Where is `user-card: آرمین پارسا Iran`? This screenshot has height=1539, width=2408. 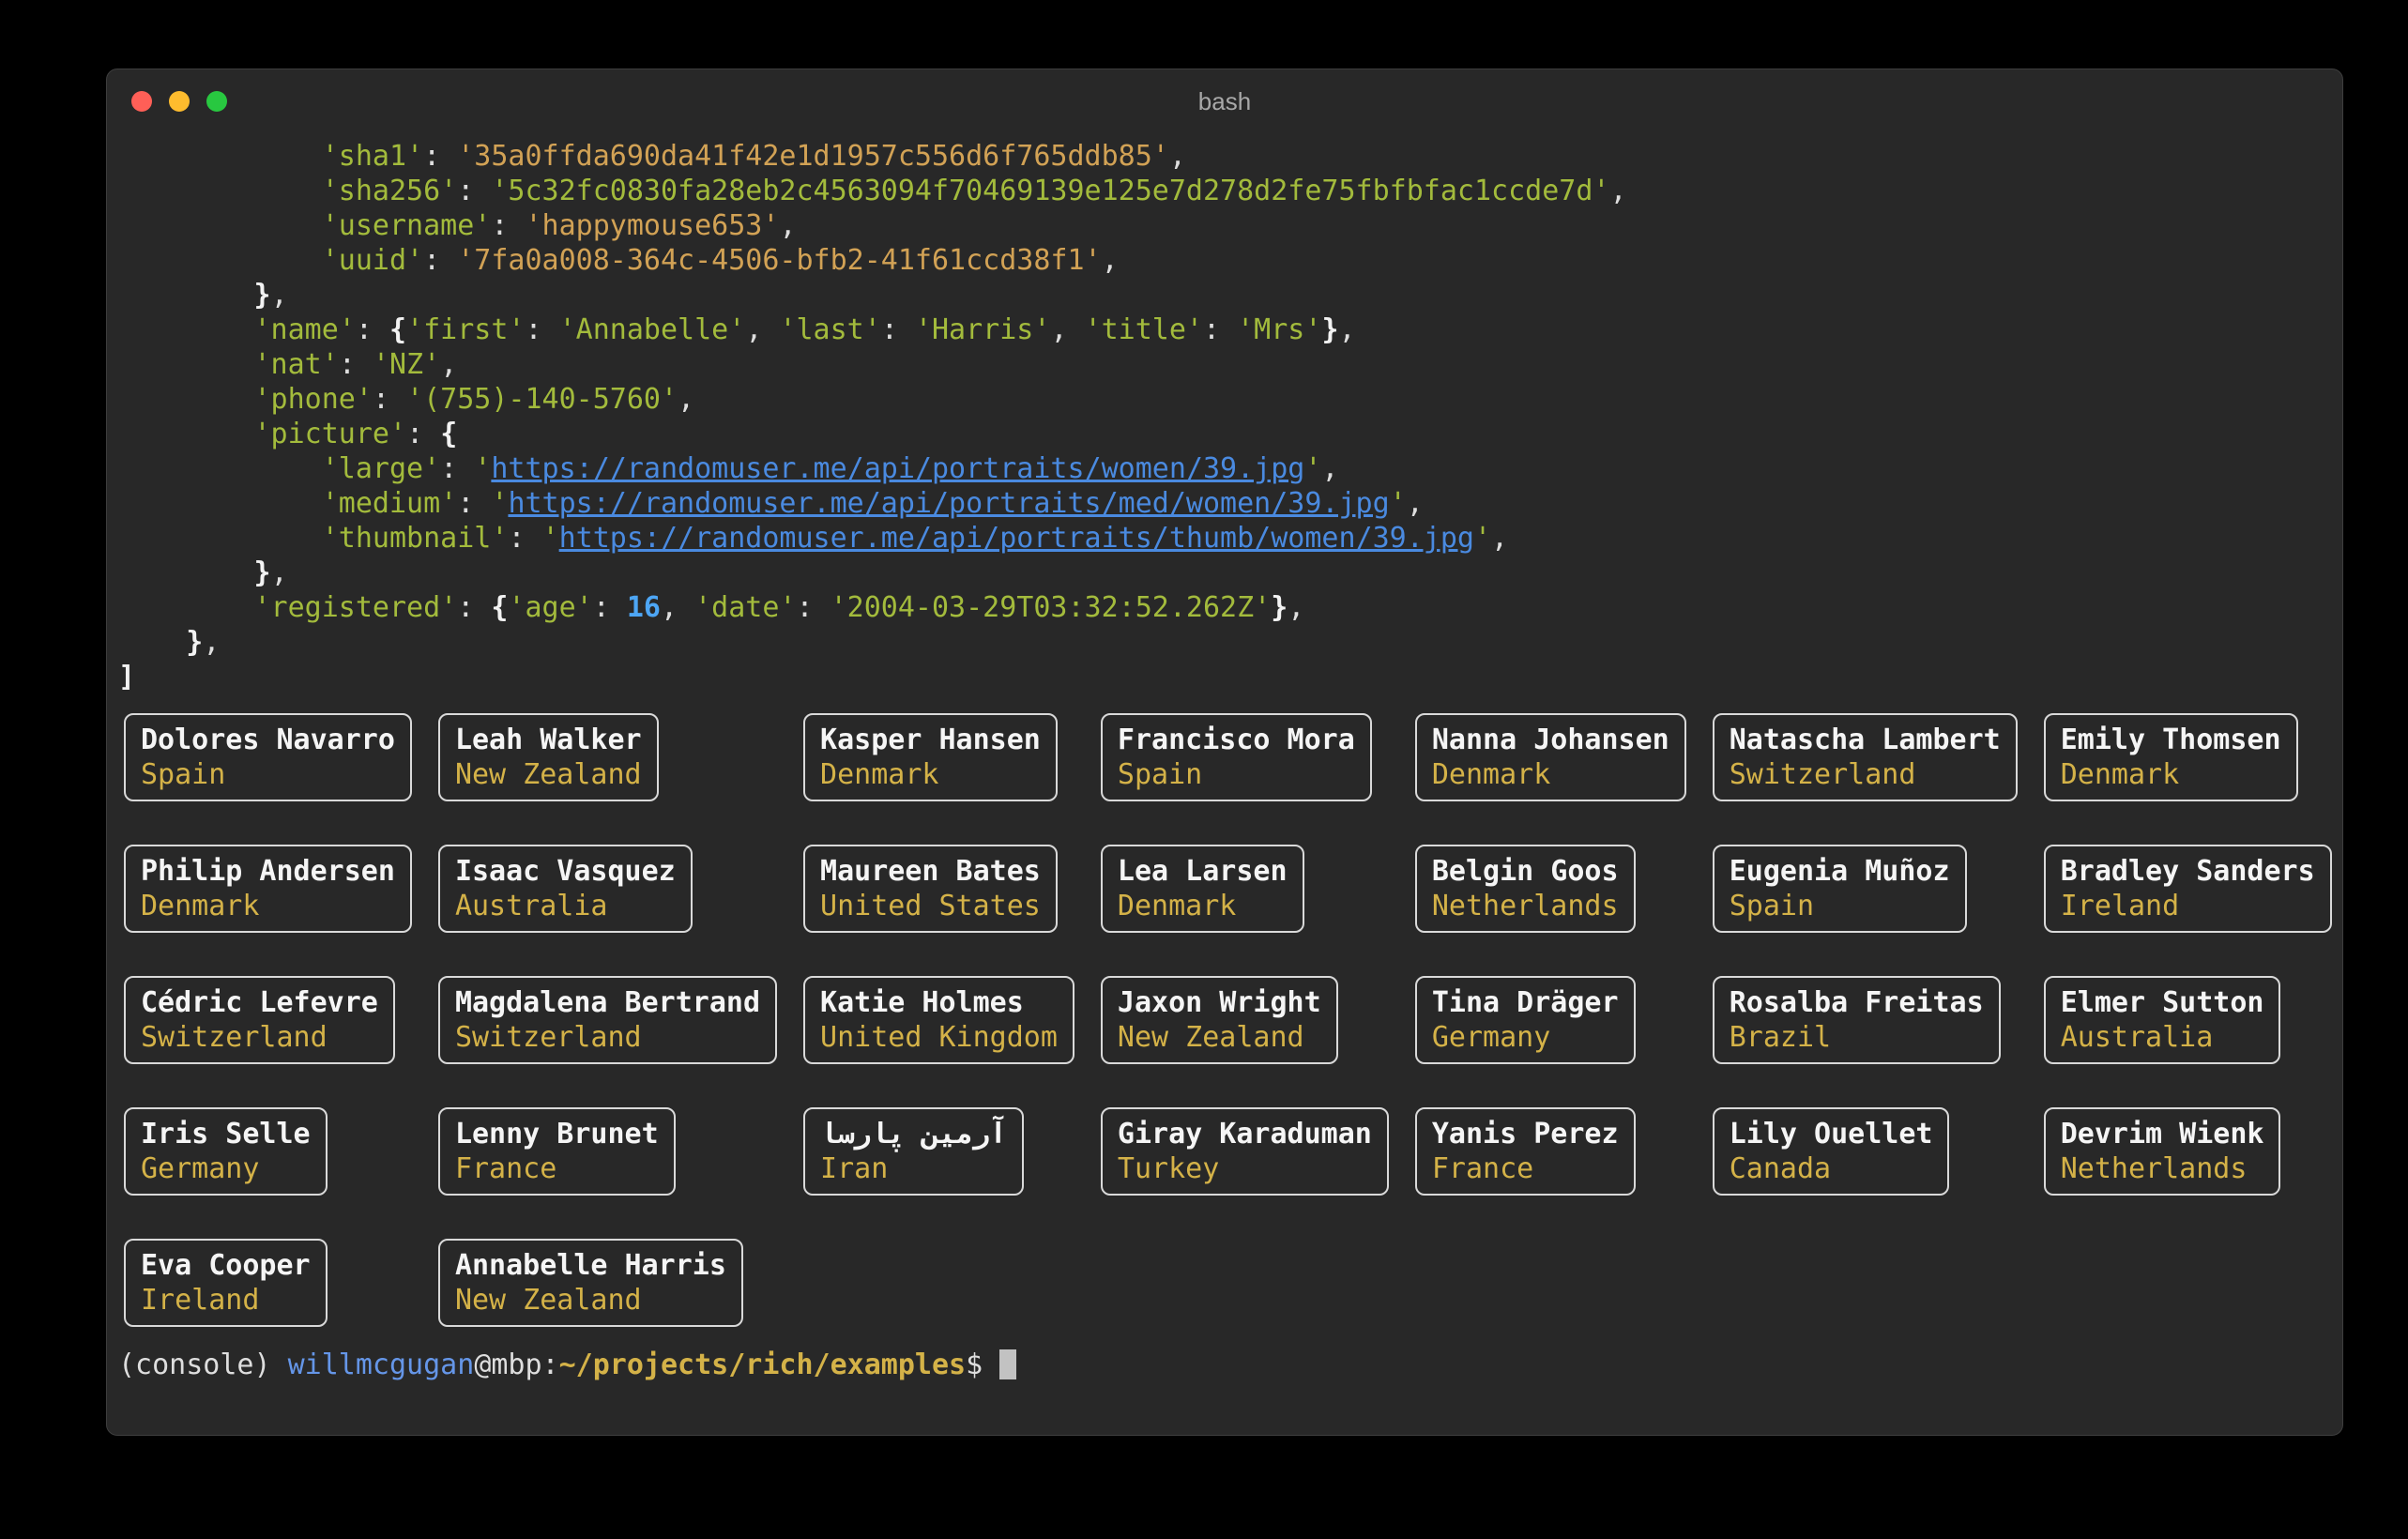 user-card: آرمین پارسا Iran is located at coordinates (913, 1151).